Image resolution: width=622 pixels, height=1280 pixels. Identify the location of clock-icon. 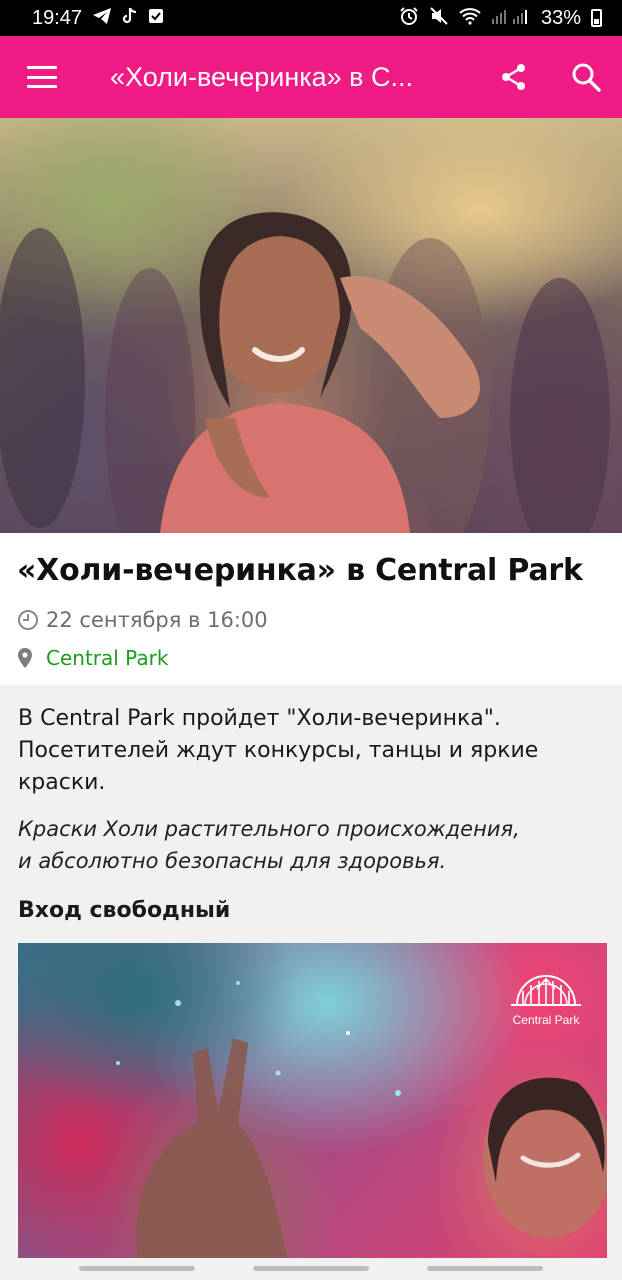
(31, 620).